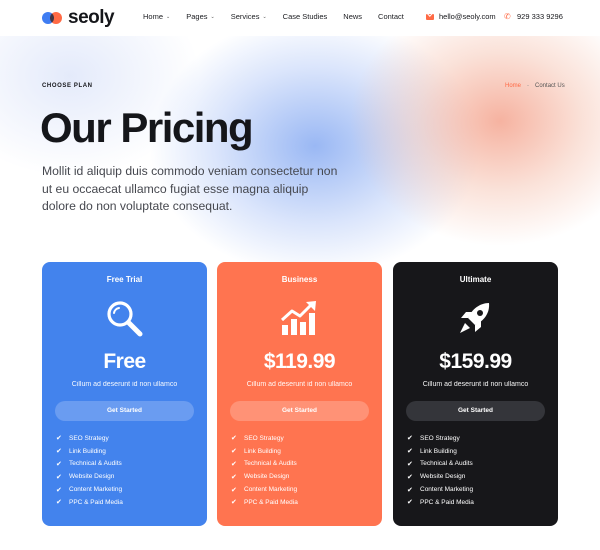  I want to click on nav-news-label: News, so click(353, 16).